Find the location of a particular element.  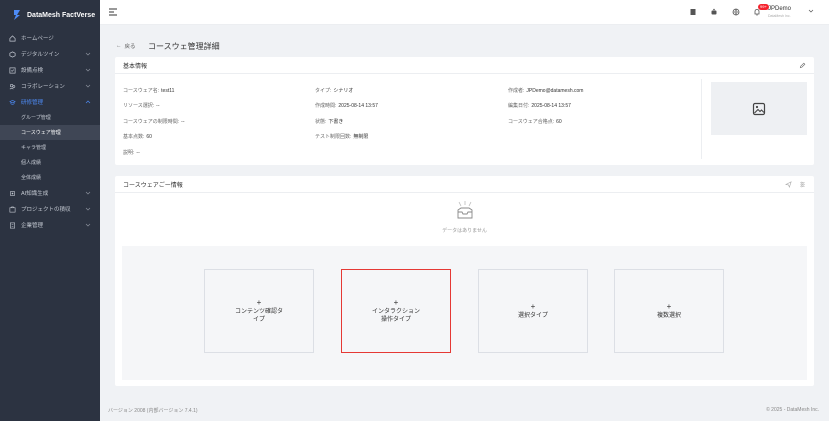

sidebar-subitem-label: グループ管理 is located at coordinates (36, 118).